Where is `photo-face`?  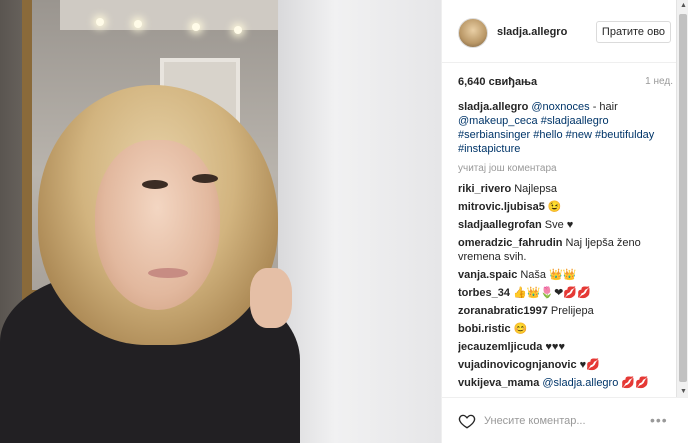
photo-face is located at coordinates (157, 225).